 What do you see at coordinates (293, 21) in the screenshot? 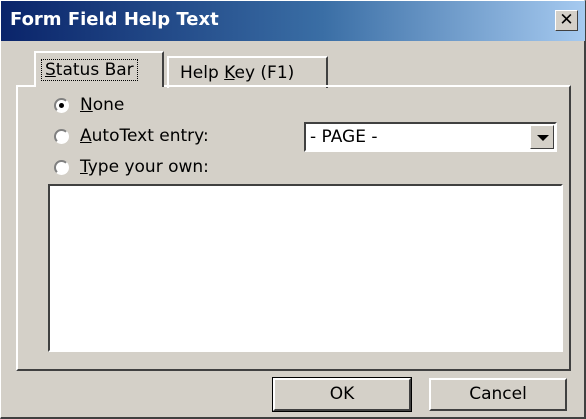
I see `title-bar: Form Field Help Text ✕` at bounding box center [293, 21].